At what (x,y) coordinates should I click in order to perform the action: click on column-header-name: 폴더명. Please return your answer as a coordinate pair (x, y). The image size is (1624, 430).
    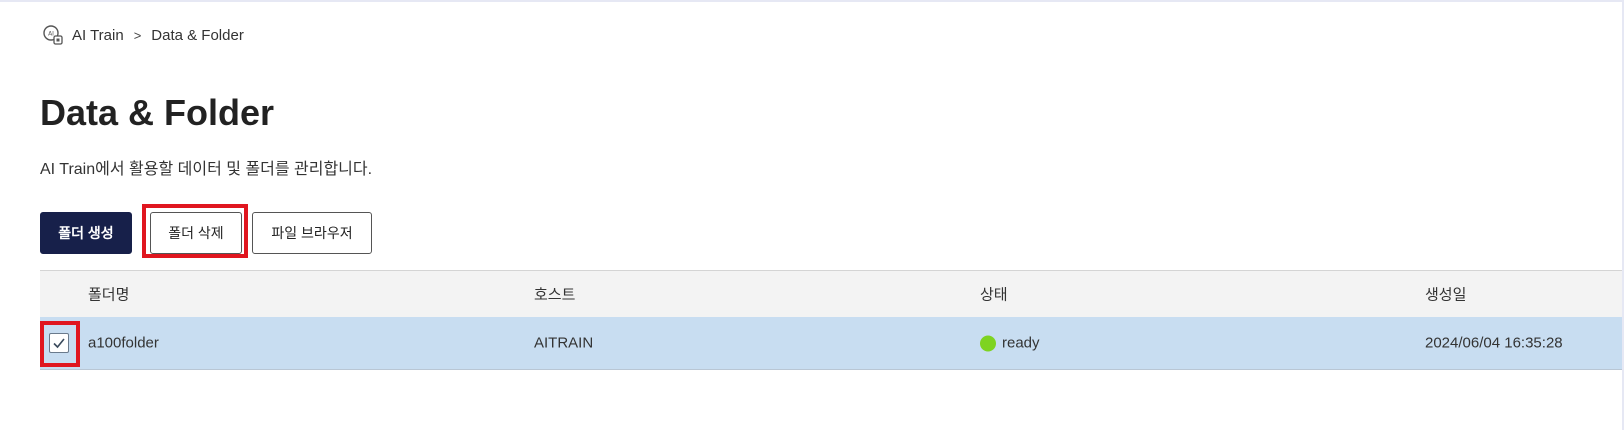
    Looking at the image, I should click on (108, 294).